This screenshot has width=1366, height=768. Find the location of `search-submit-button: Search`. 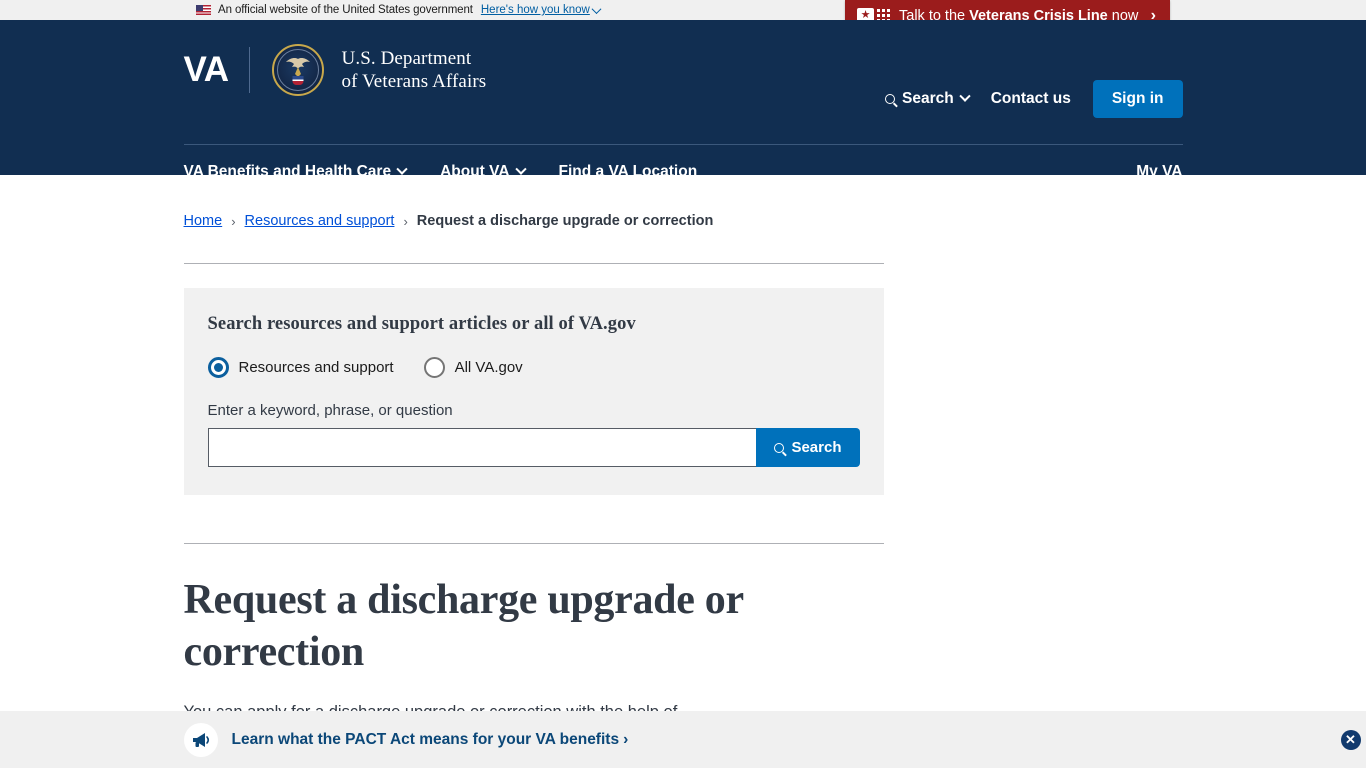

search-submit-button: Search is located at coordinates (808, 447).